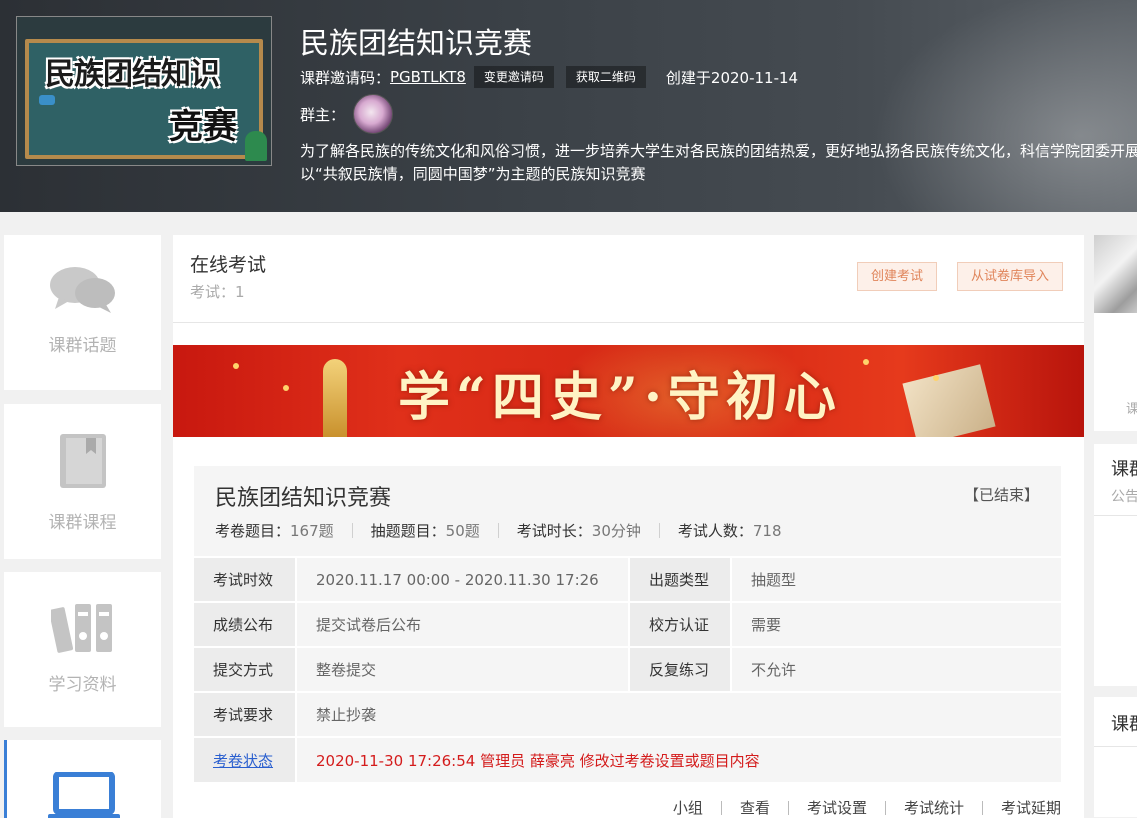 Image resolution: width=1137 pixels, height=818 pixels. I want to click on right-card-subtitle: 公告, so click(1124, 497).